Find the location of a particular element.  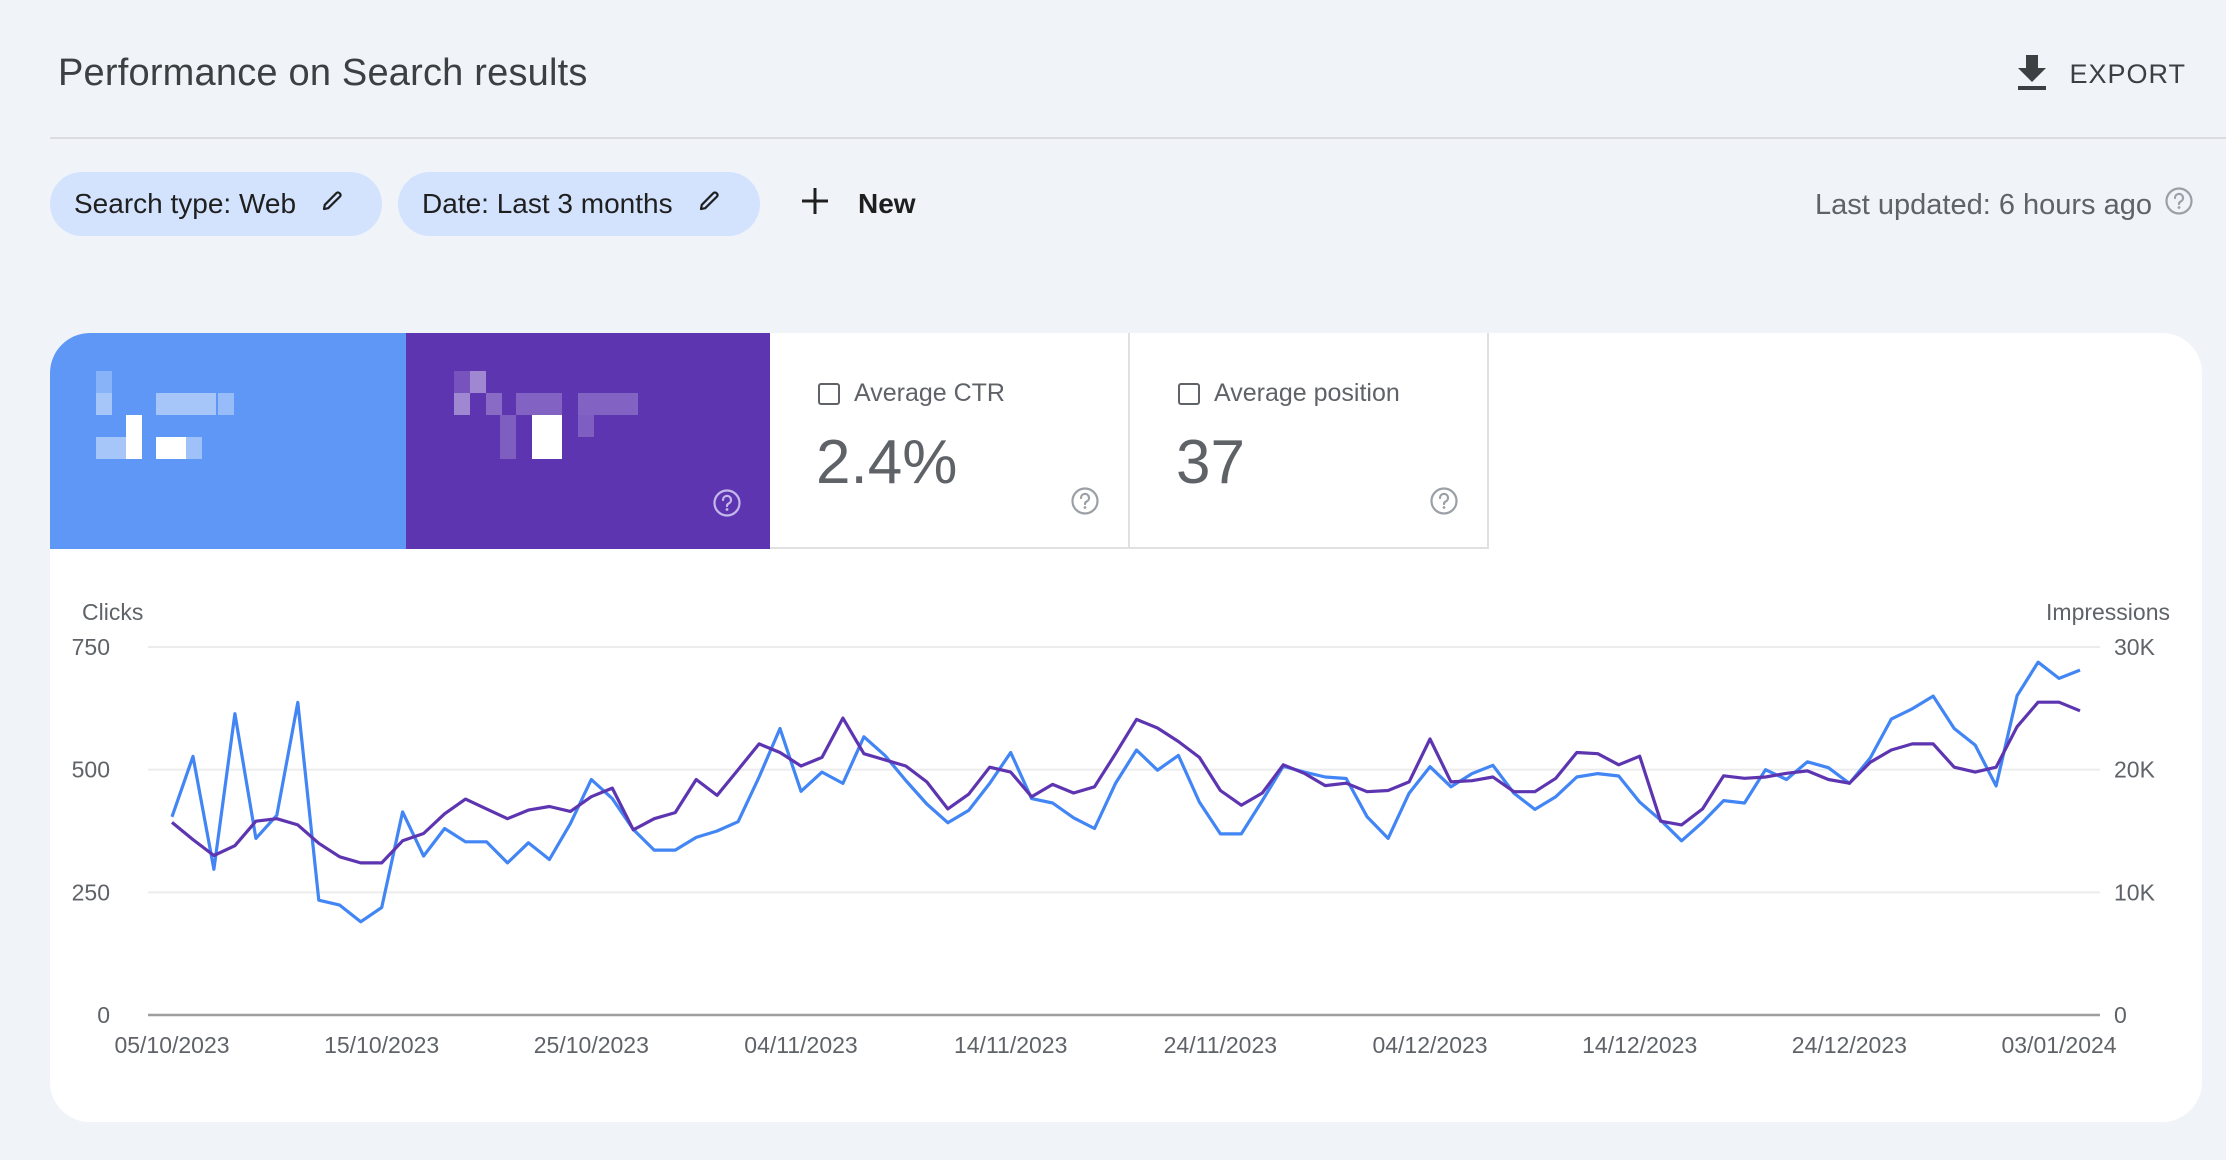

right-tick-label: 0 is located at coordinates (2120, 1015).